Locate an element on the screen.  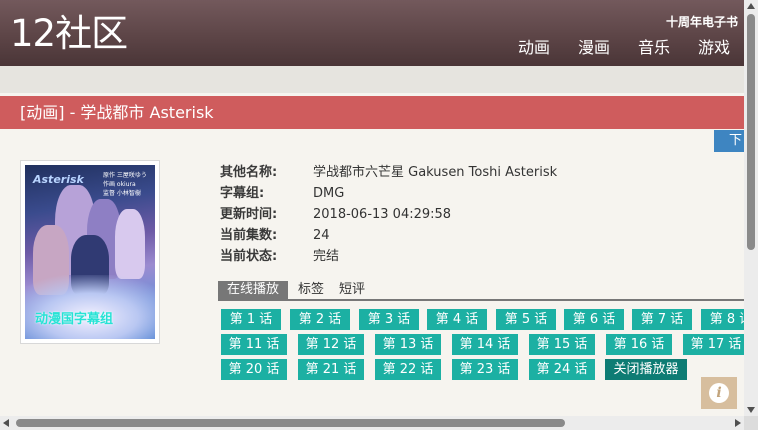
info-row: 字幕组: DMG is located at coordinates (388, 193).